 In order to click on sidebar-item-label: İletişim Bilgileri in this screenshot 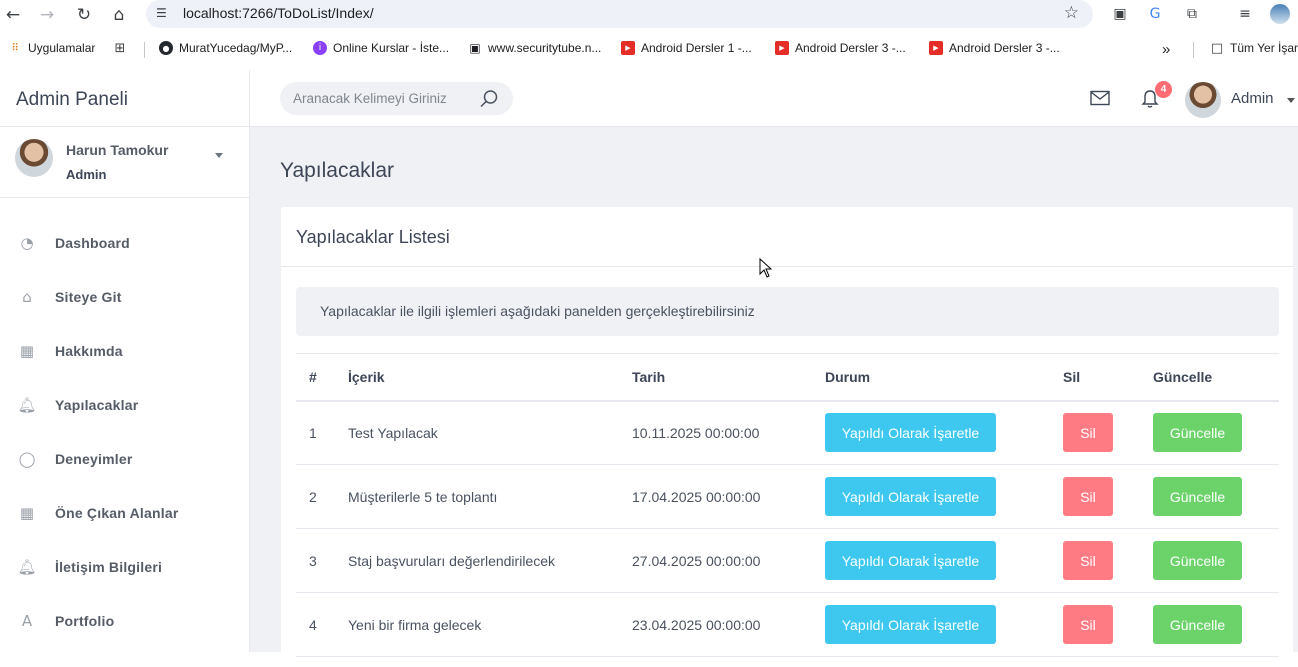, I will do `click(109, 567)`.